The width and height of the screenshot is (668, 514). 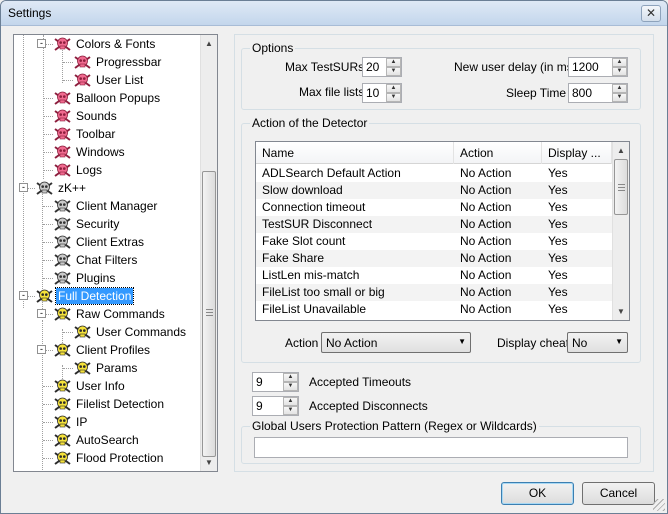 I want to click on close-button: ✕, so click(x=651, y=13).